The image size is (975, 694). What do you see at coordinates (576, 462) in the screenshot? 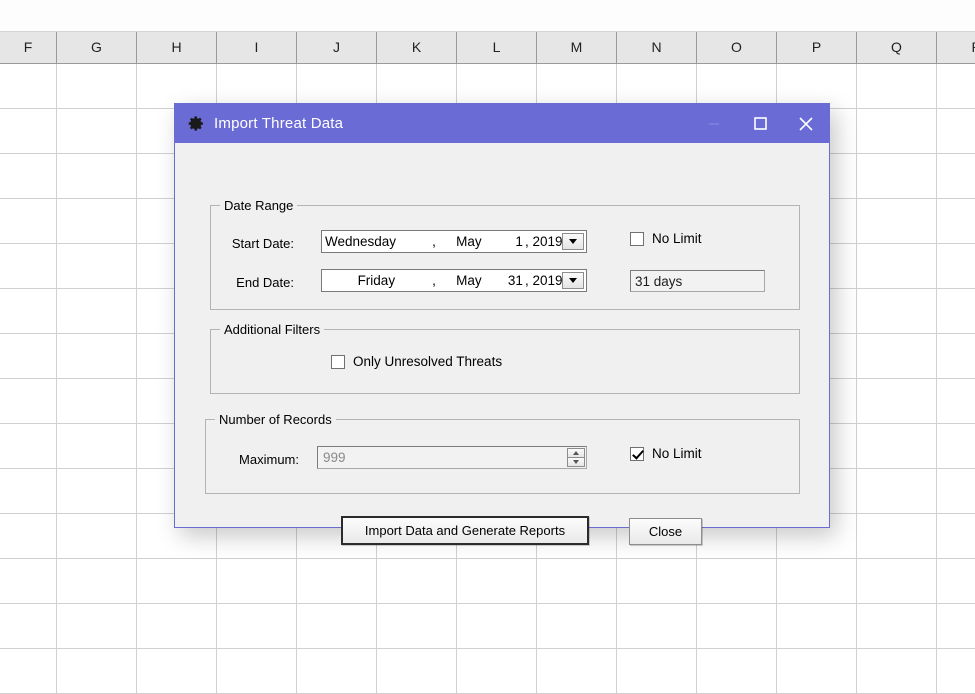
I see `stepper-down-button` at bounding box center [576, 462].